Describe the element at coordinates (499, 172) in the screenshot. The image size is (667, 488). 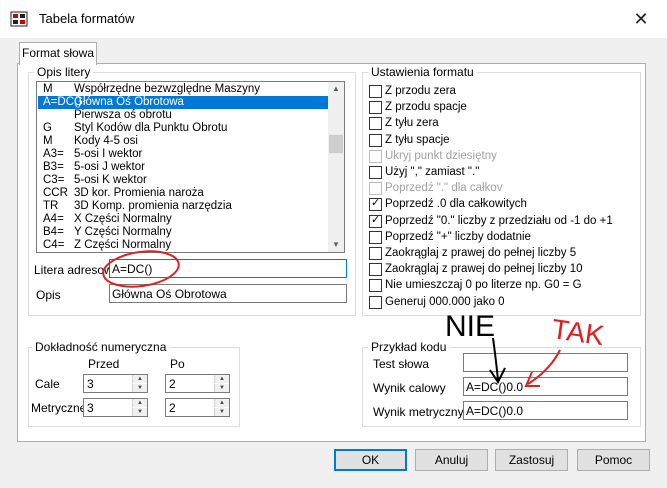
I see `format-option-checkbox: Użyj "," zamiast "."` at that location.